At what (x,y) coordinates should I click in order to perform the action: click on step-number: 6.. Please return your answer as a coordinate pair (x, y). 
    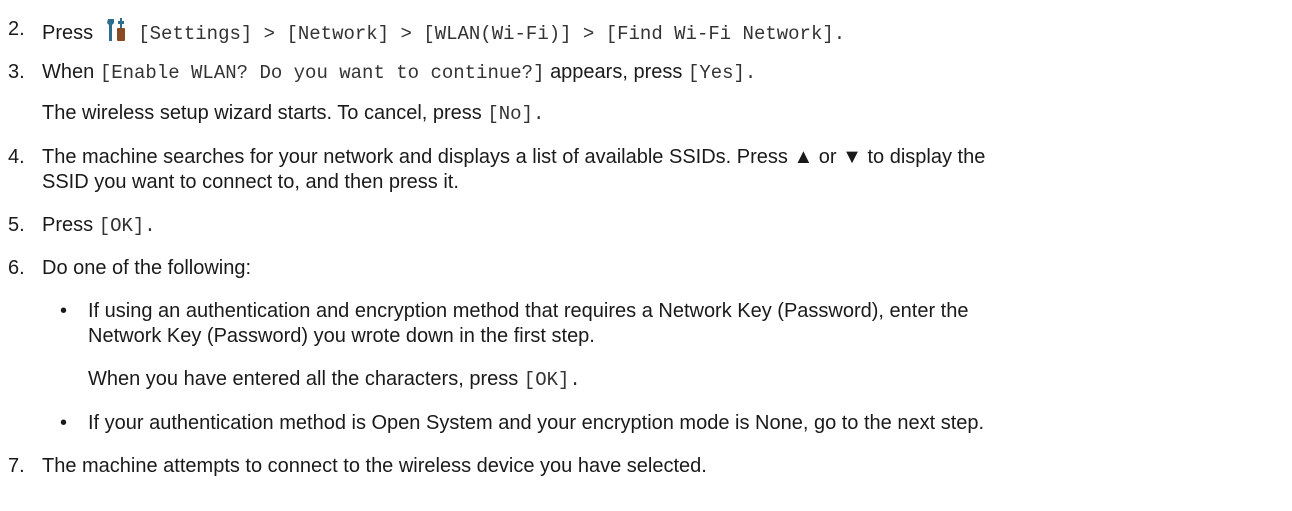
    Looking at the image, I should click on (16, 268).